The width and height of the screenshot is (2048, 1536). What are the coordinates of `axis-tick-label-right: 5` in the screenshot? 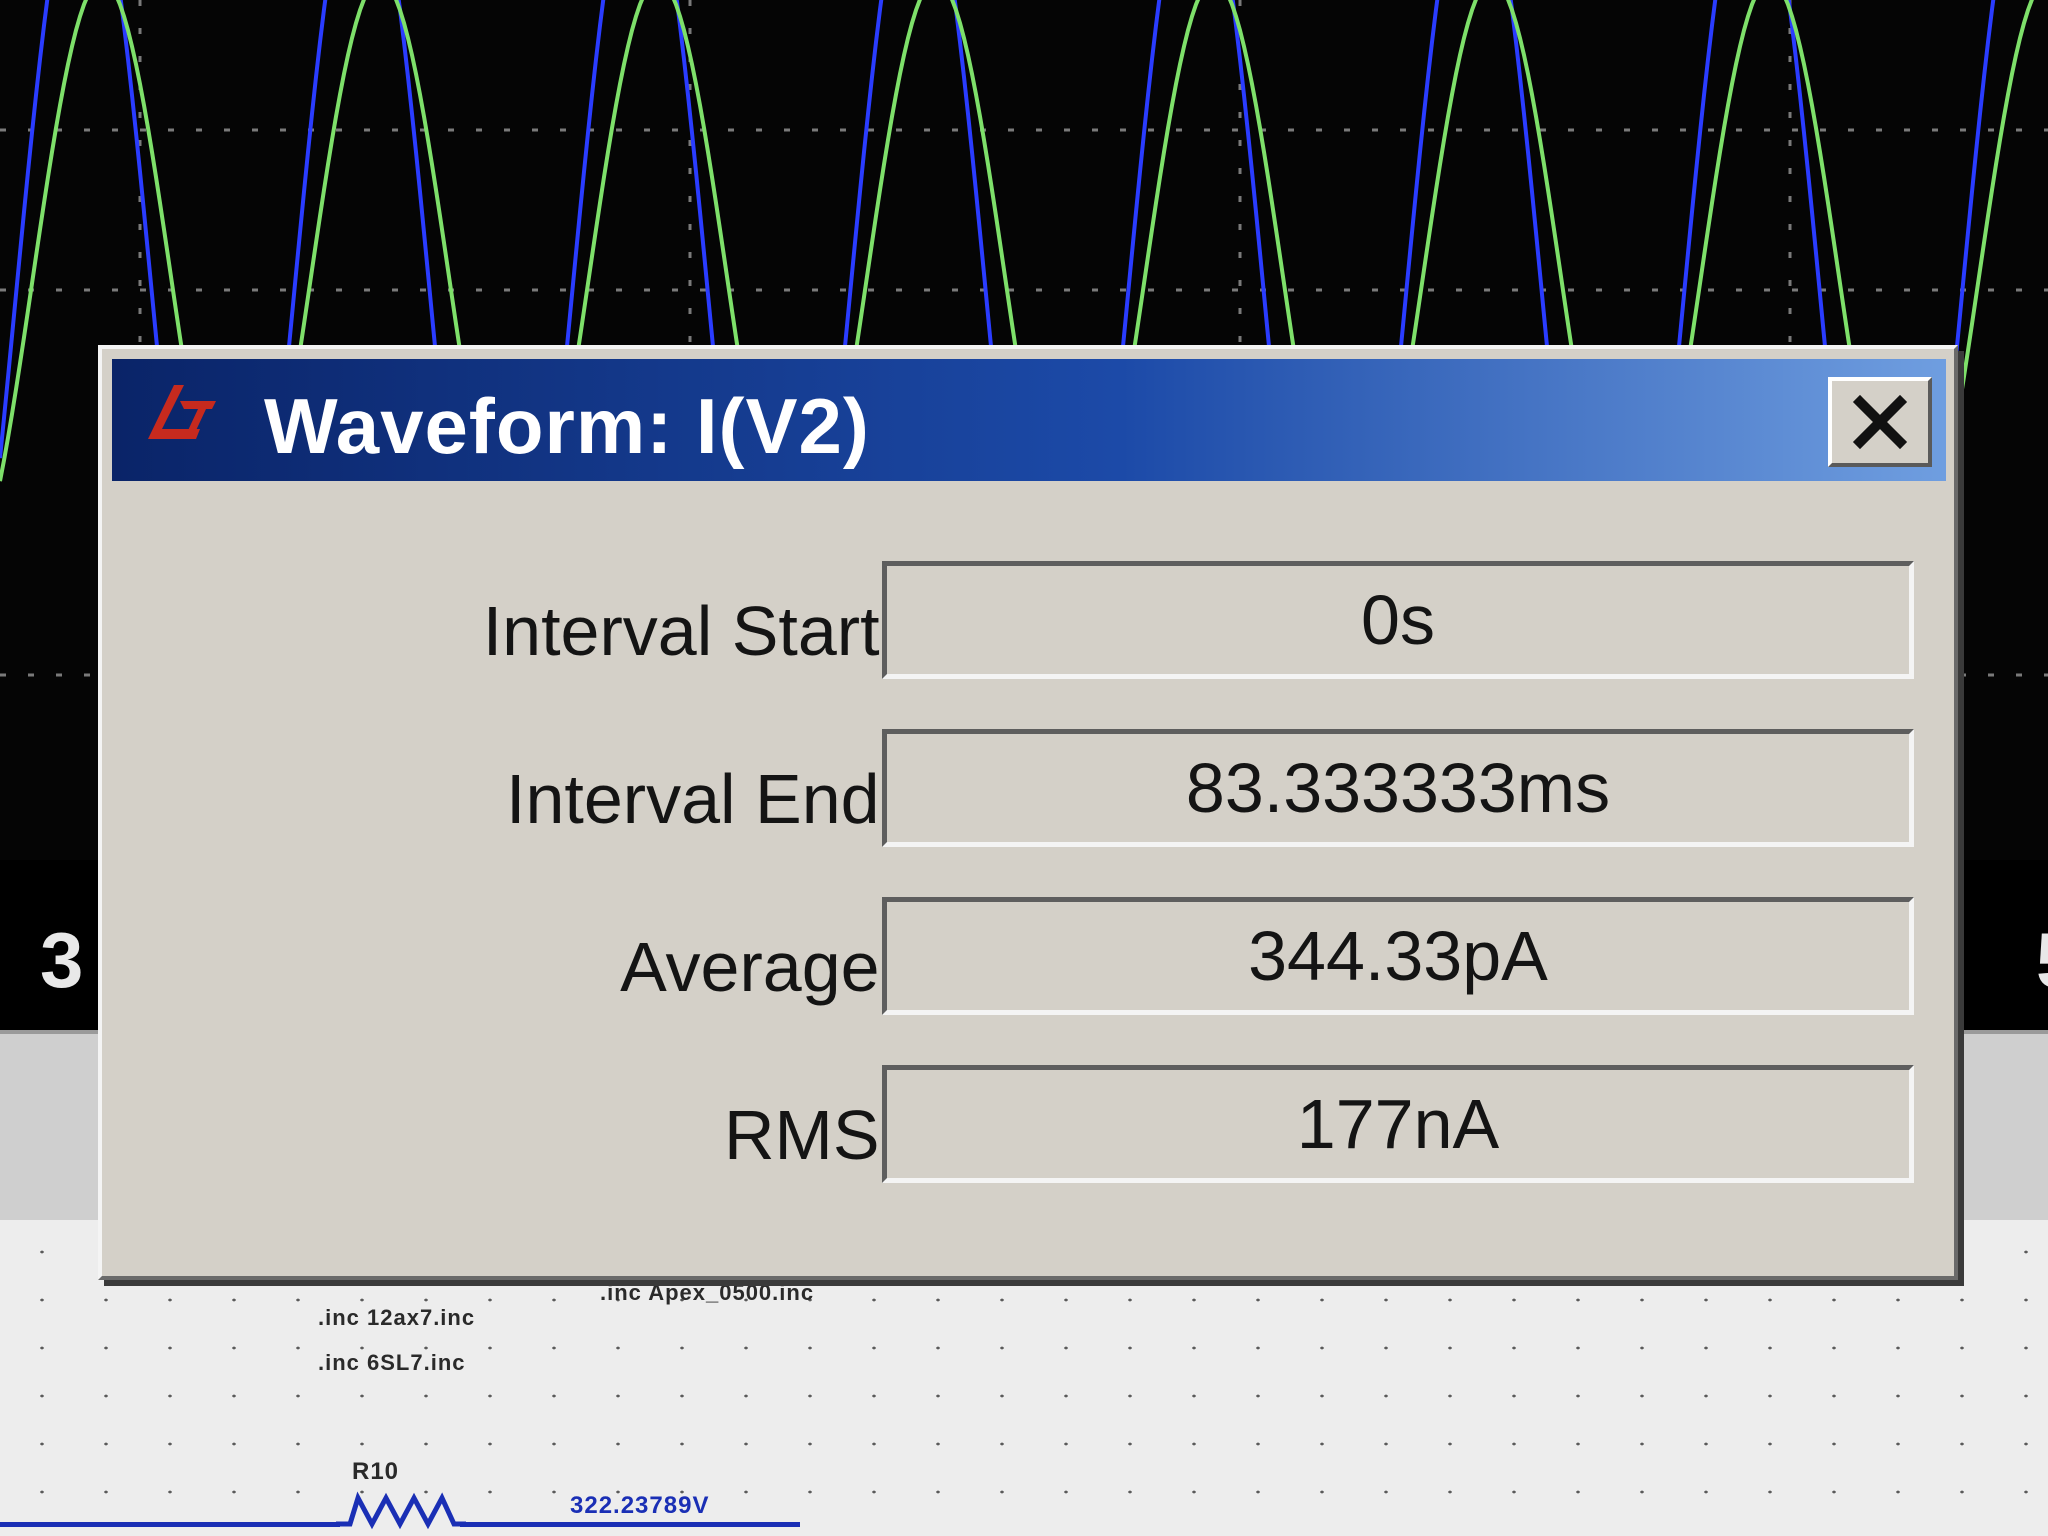 It's located at (2042, 960).